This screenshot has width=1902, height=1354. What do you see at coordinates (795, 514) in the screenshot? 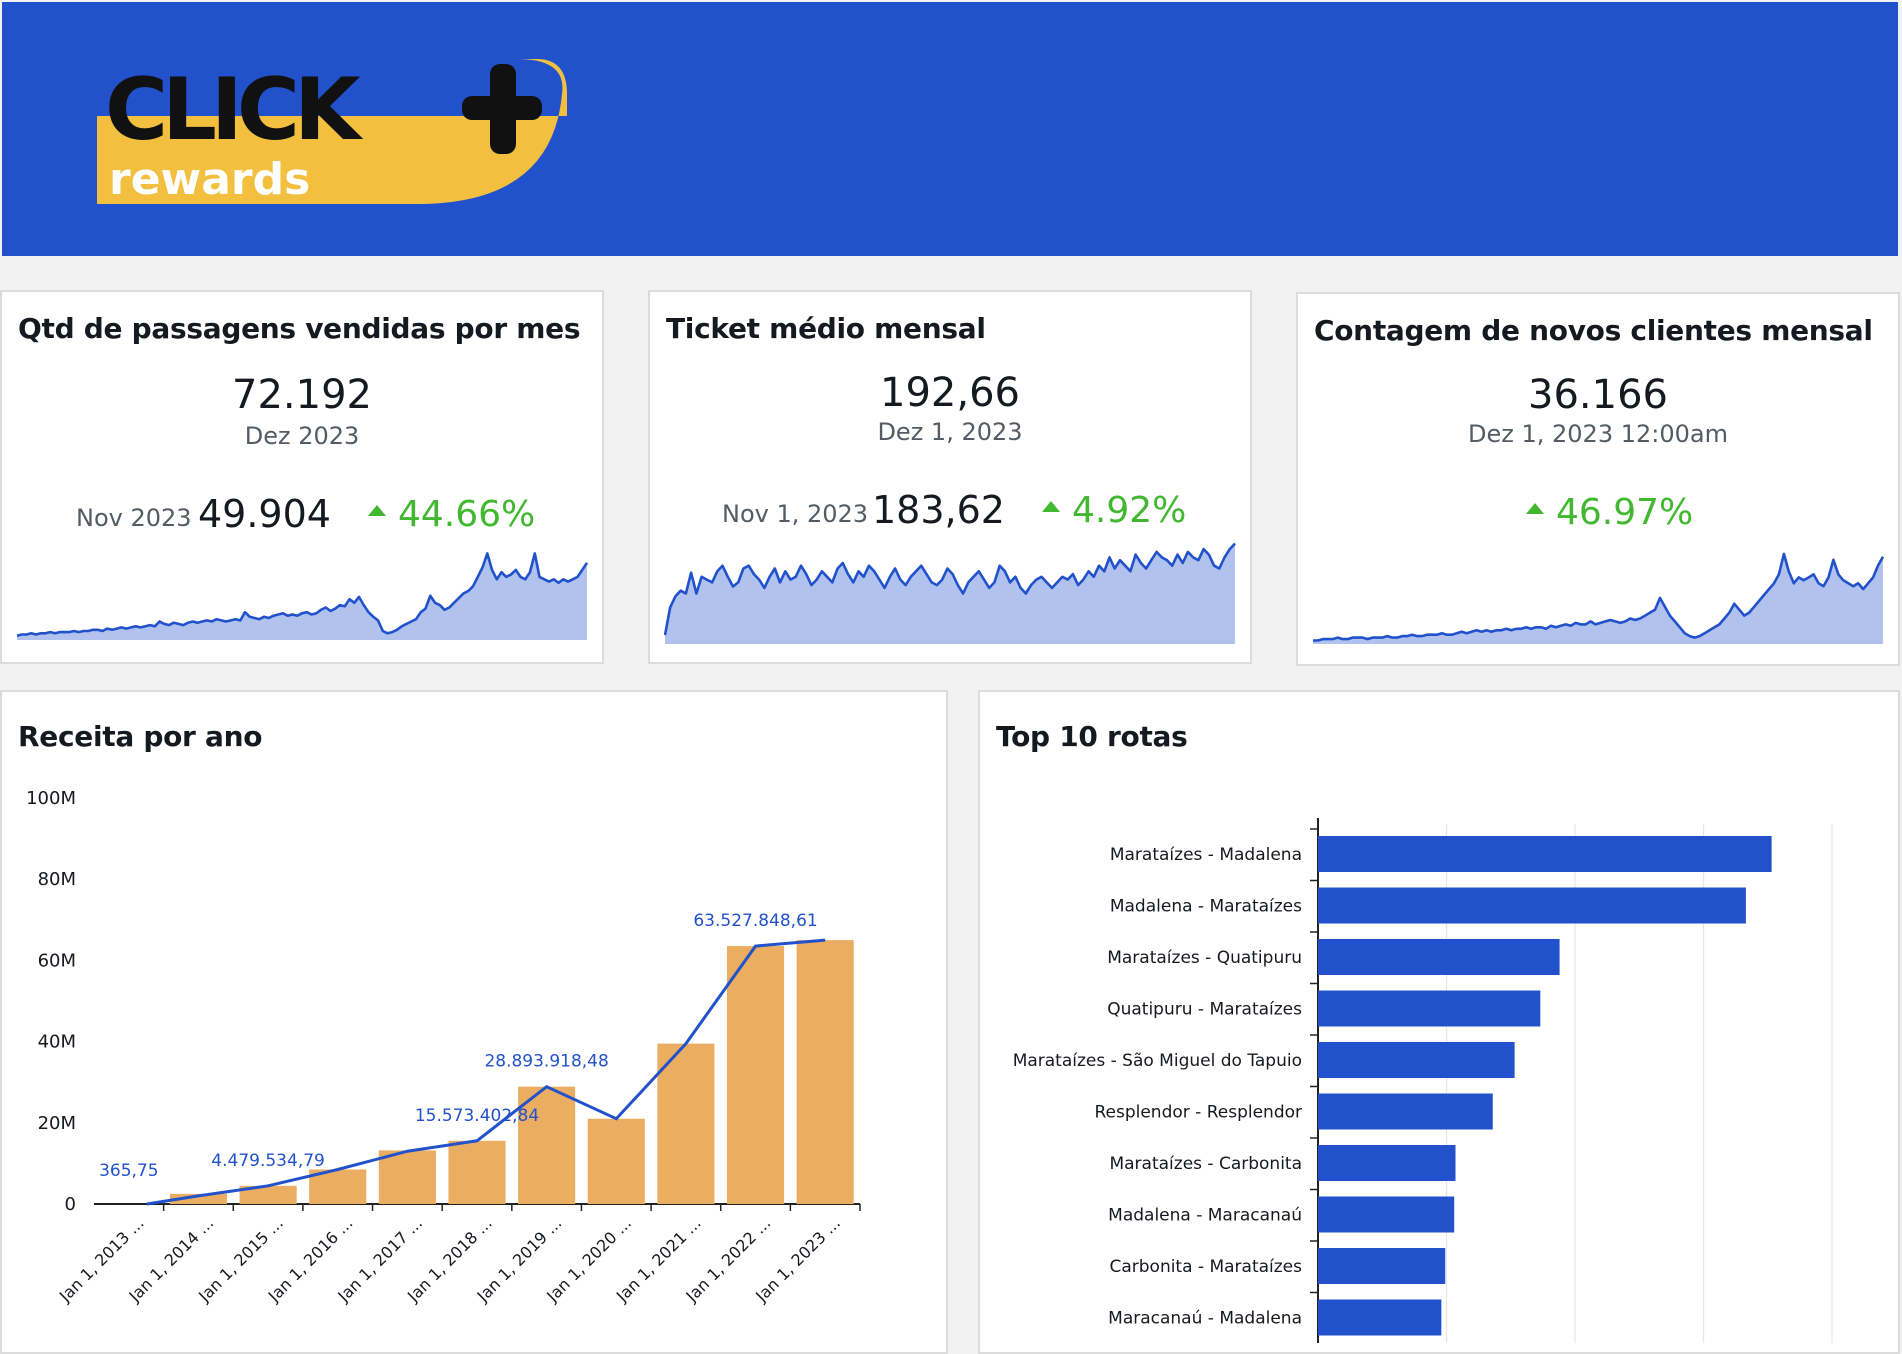
I see `comparison-period: Nov 1, 2023` at bounding box center [795, 514].